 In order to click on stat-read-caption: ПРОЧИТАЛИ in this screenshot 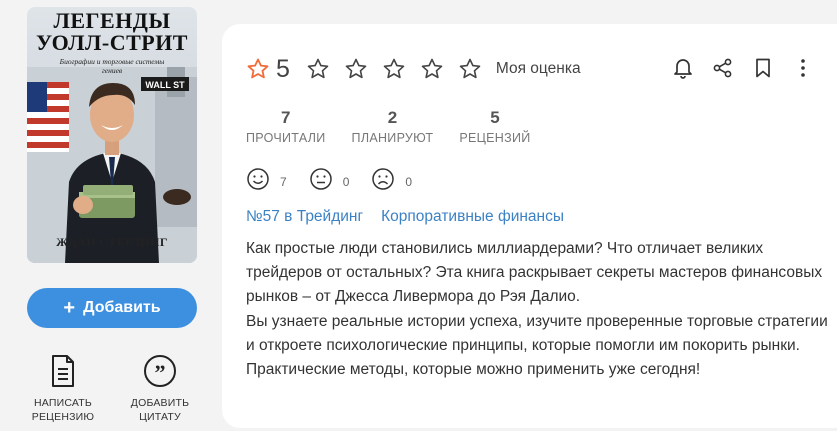, I will do `click(286, 138)`.